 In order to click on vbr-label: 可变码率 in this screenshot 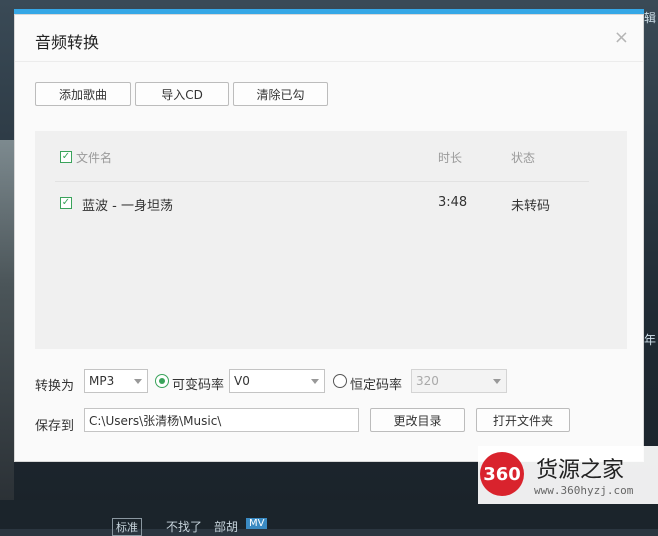, I will do `click(198, 385)`.